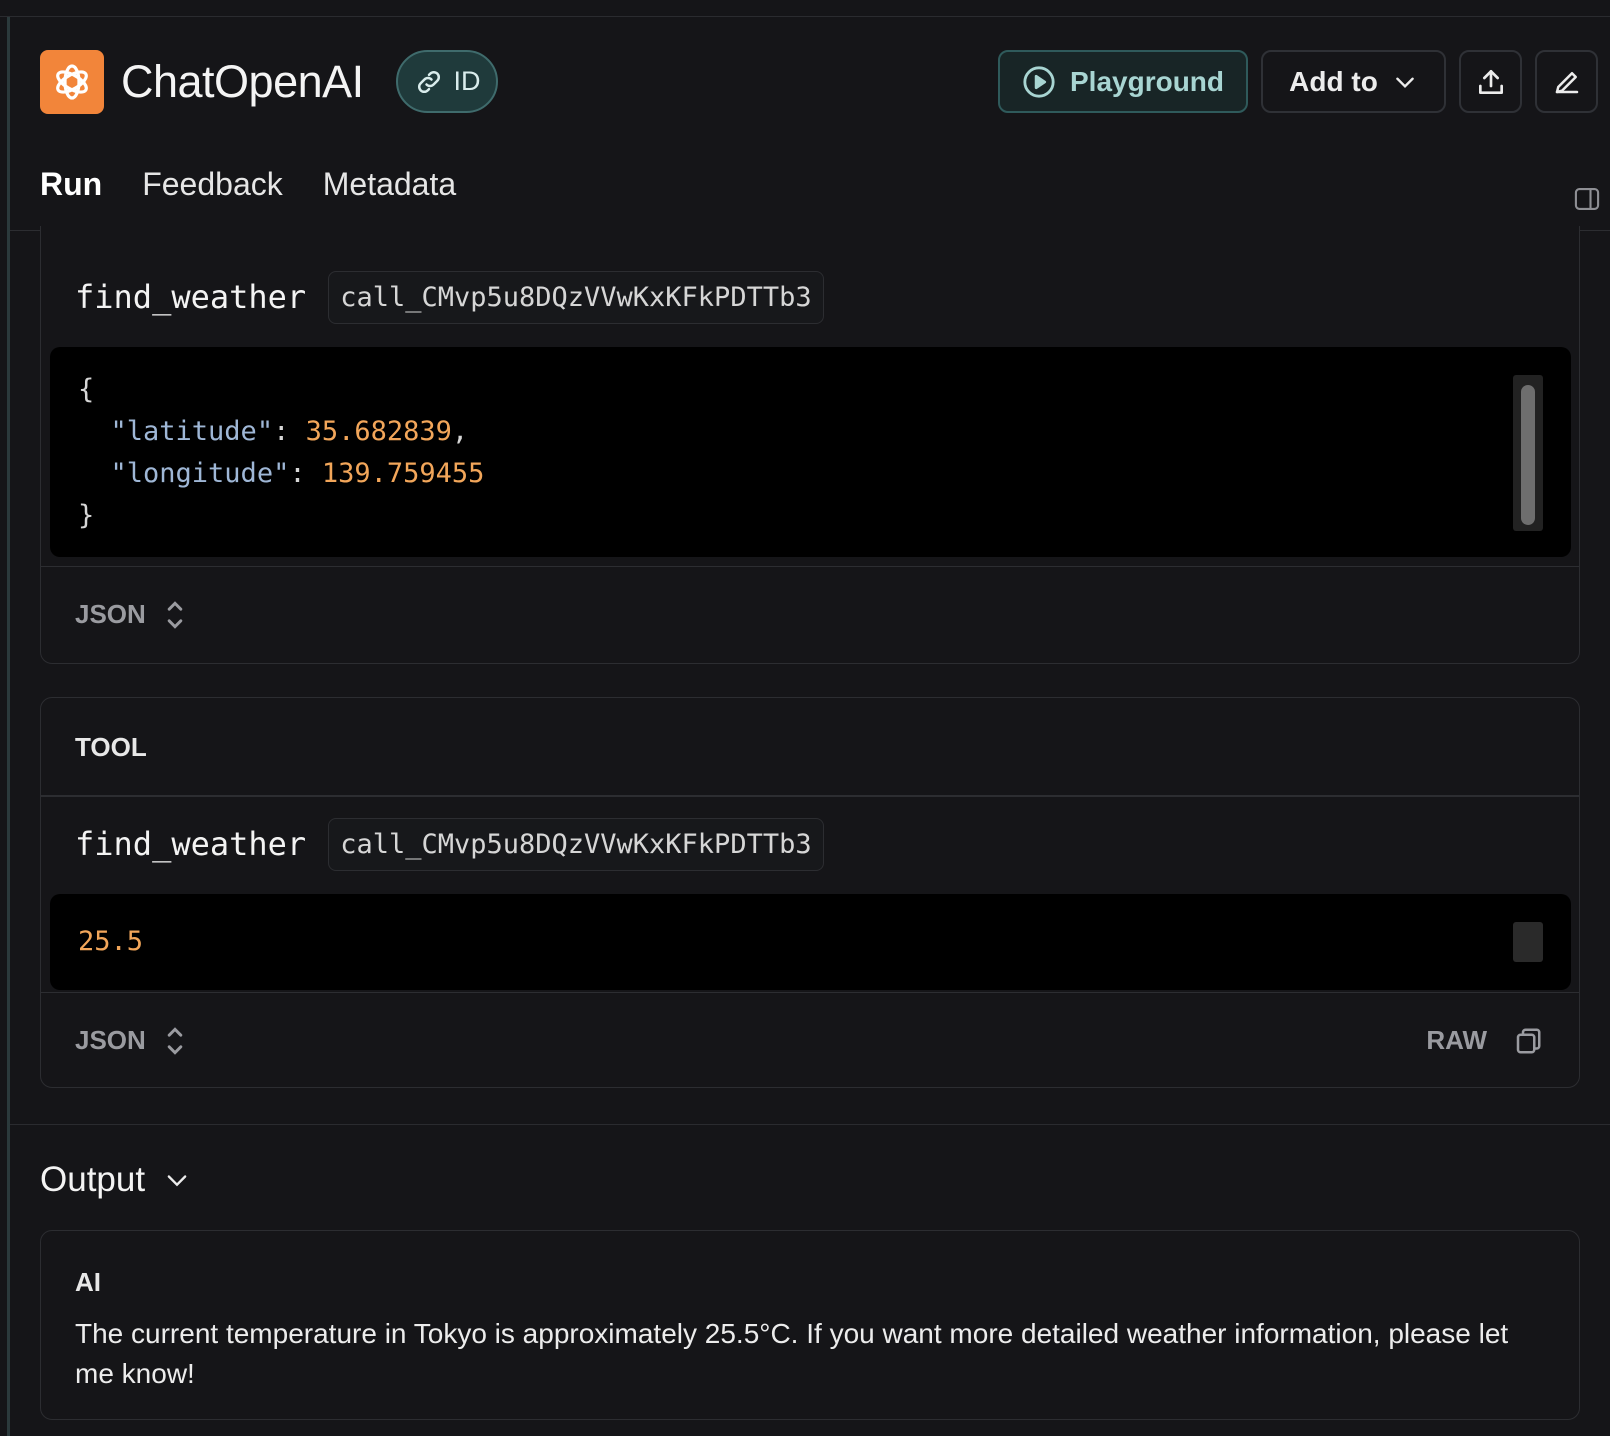  What do you see at coordinates (212, 196) in the screenshot?
I see `tab-feedback: Feedback` at bounding box center [212, 196].